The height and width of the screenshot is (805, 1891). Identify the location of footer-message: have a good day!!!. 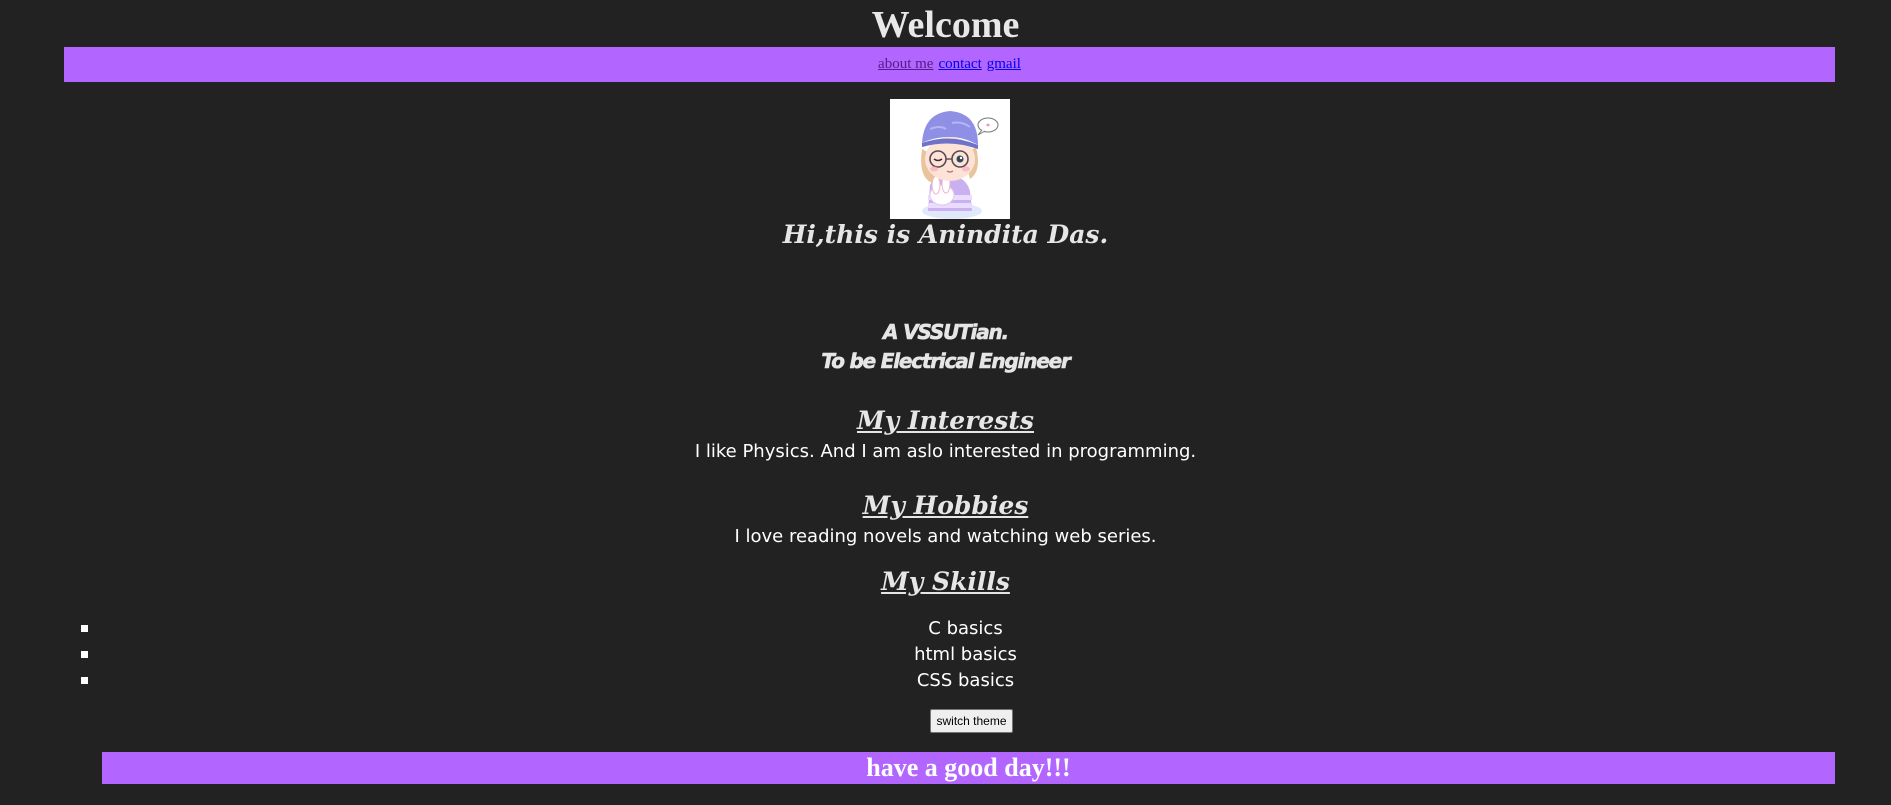
(968, 767).